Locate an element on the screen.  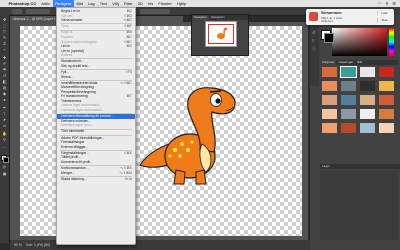
menu-item: Tona... ⇧⌘F is located at coordinates (96, 26).